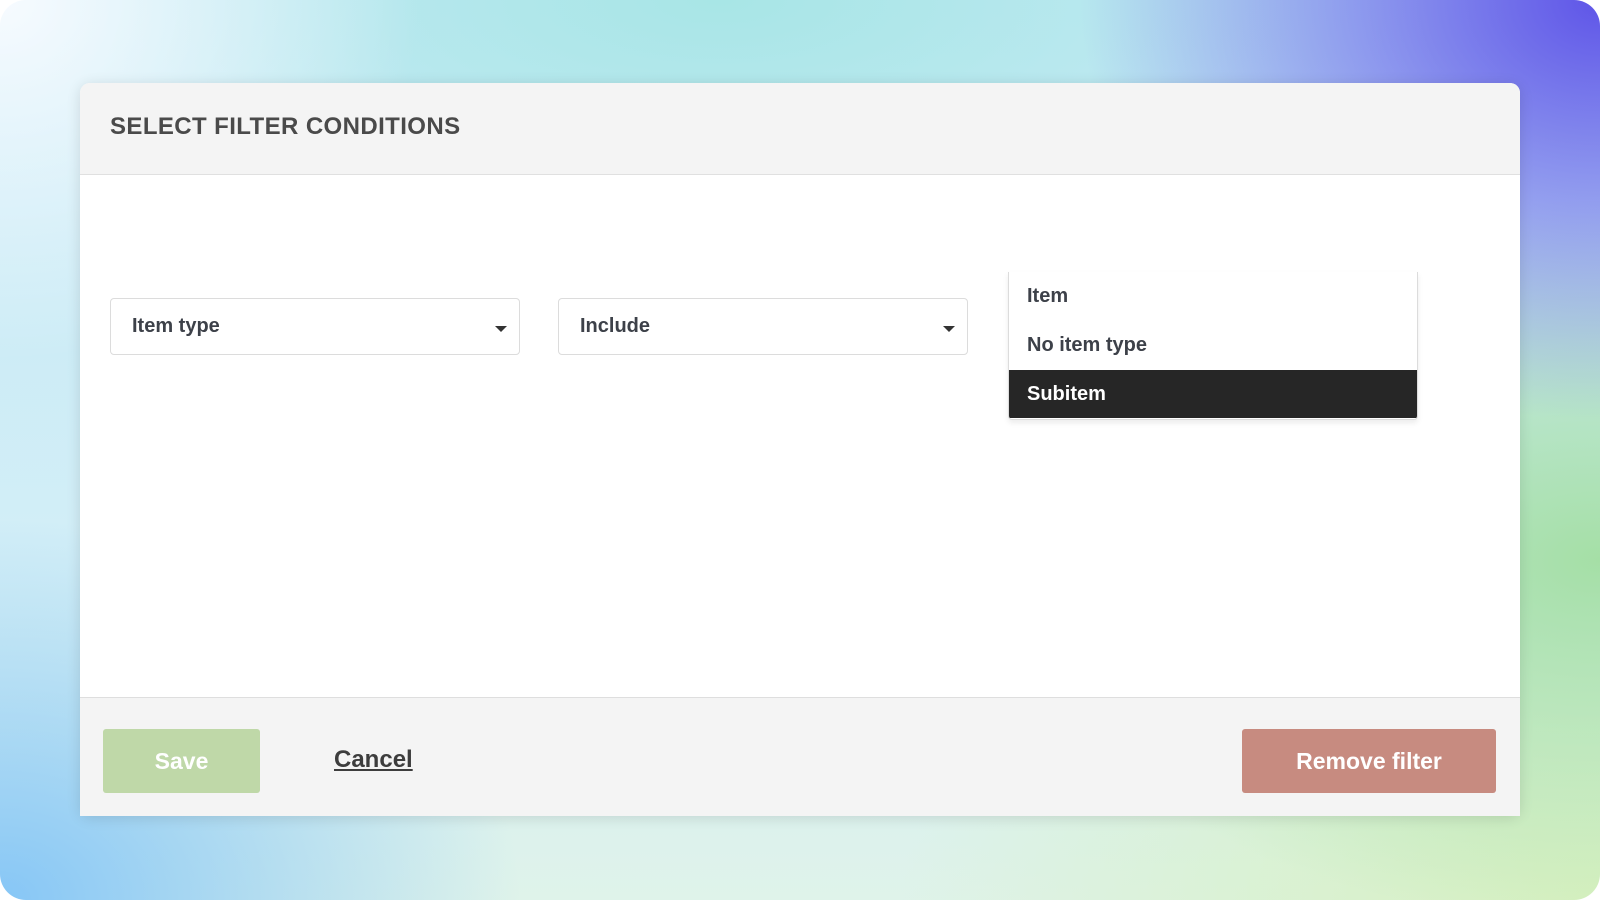  Describe the element at coordinates (800, 756) in the screenshot. I see `dialog-footer: Save Cancel Remove filter` at that location.